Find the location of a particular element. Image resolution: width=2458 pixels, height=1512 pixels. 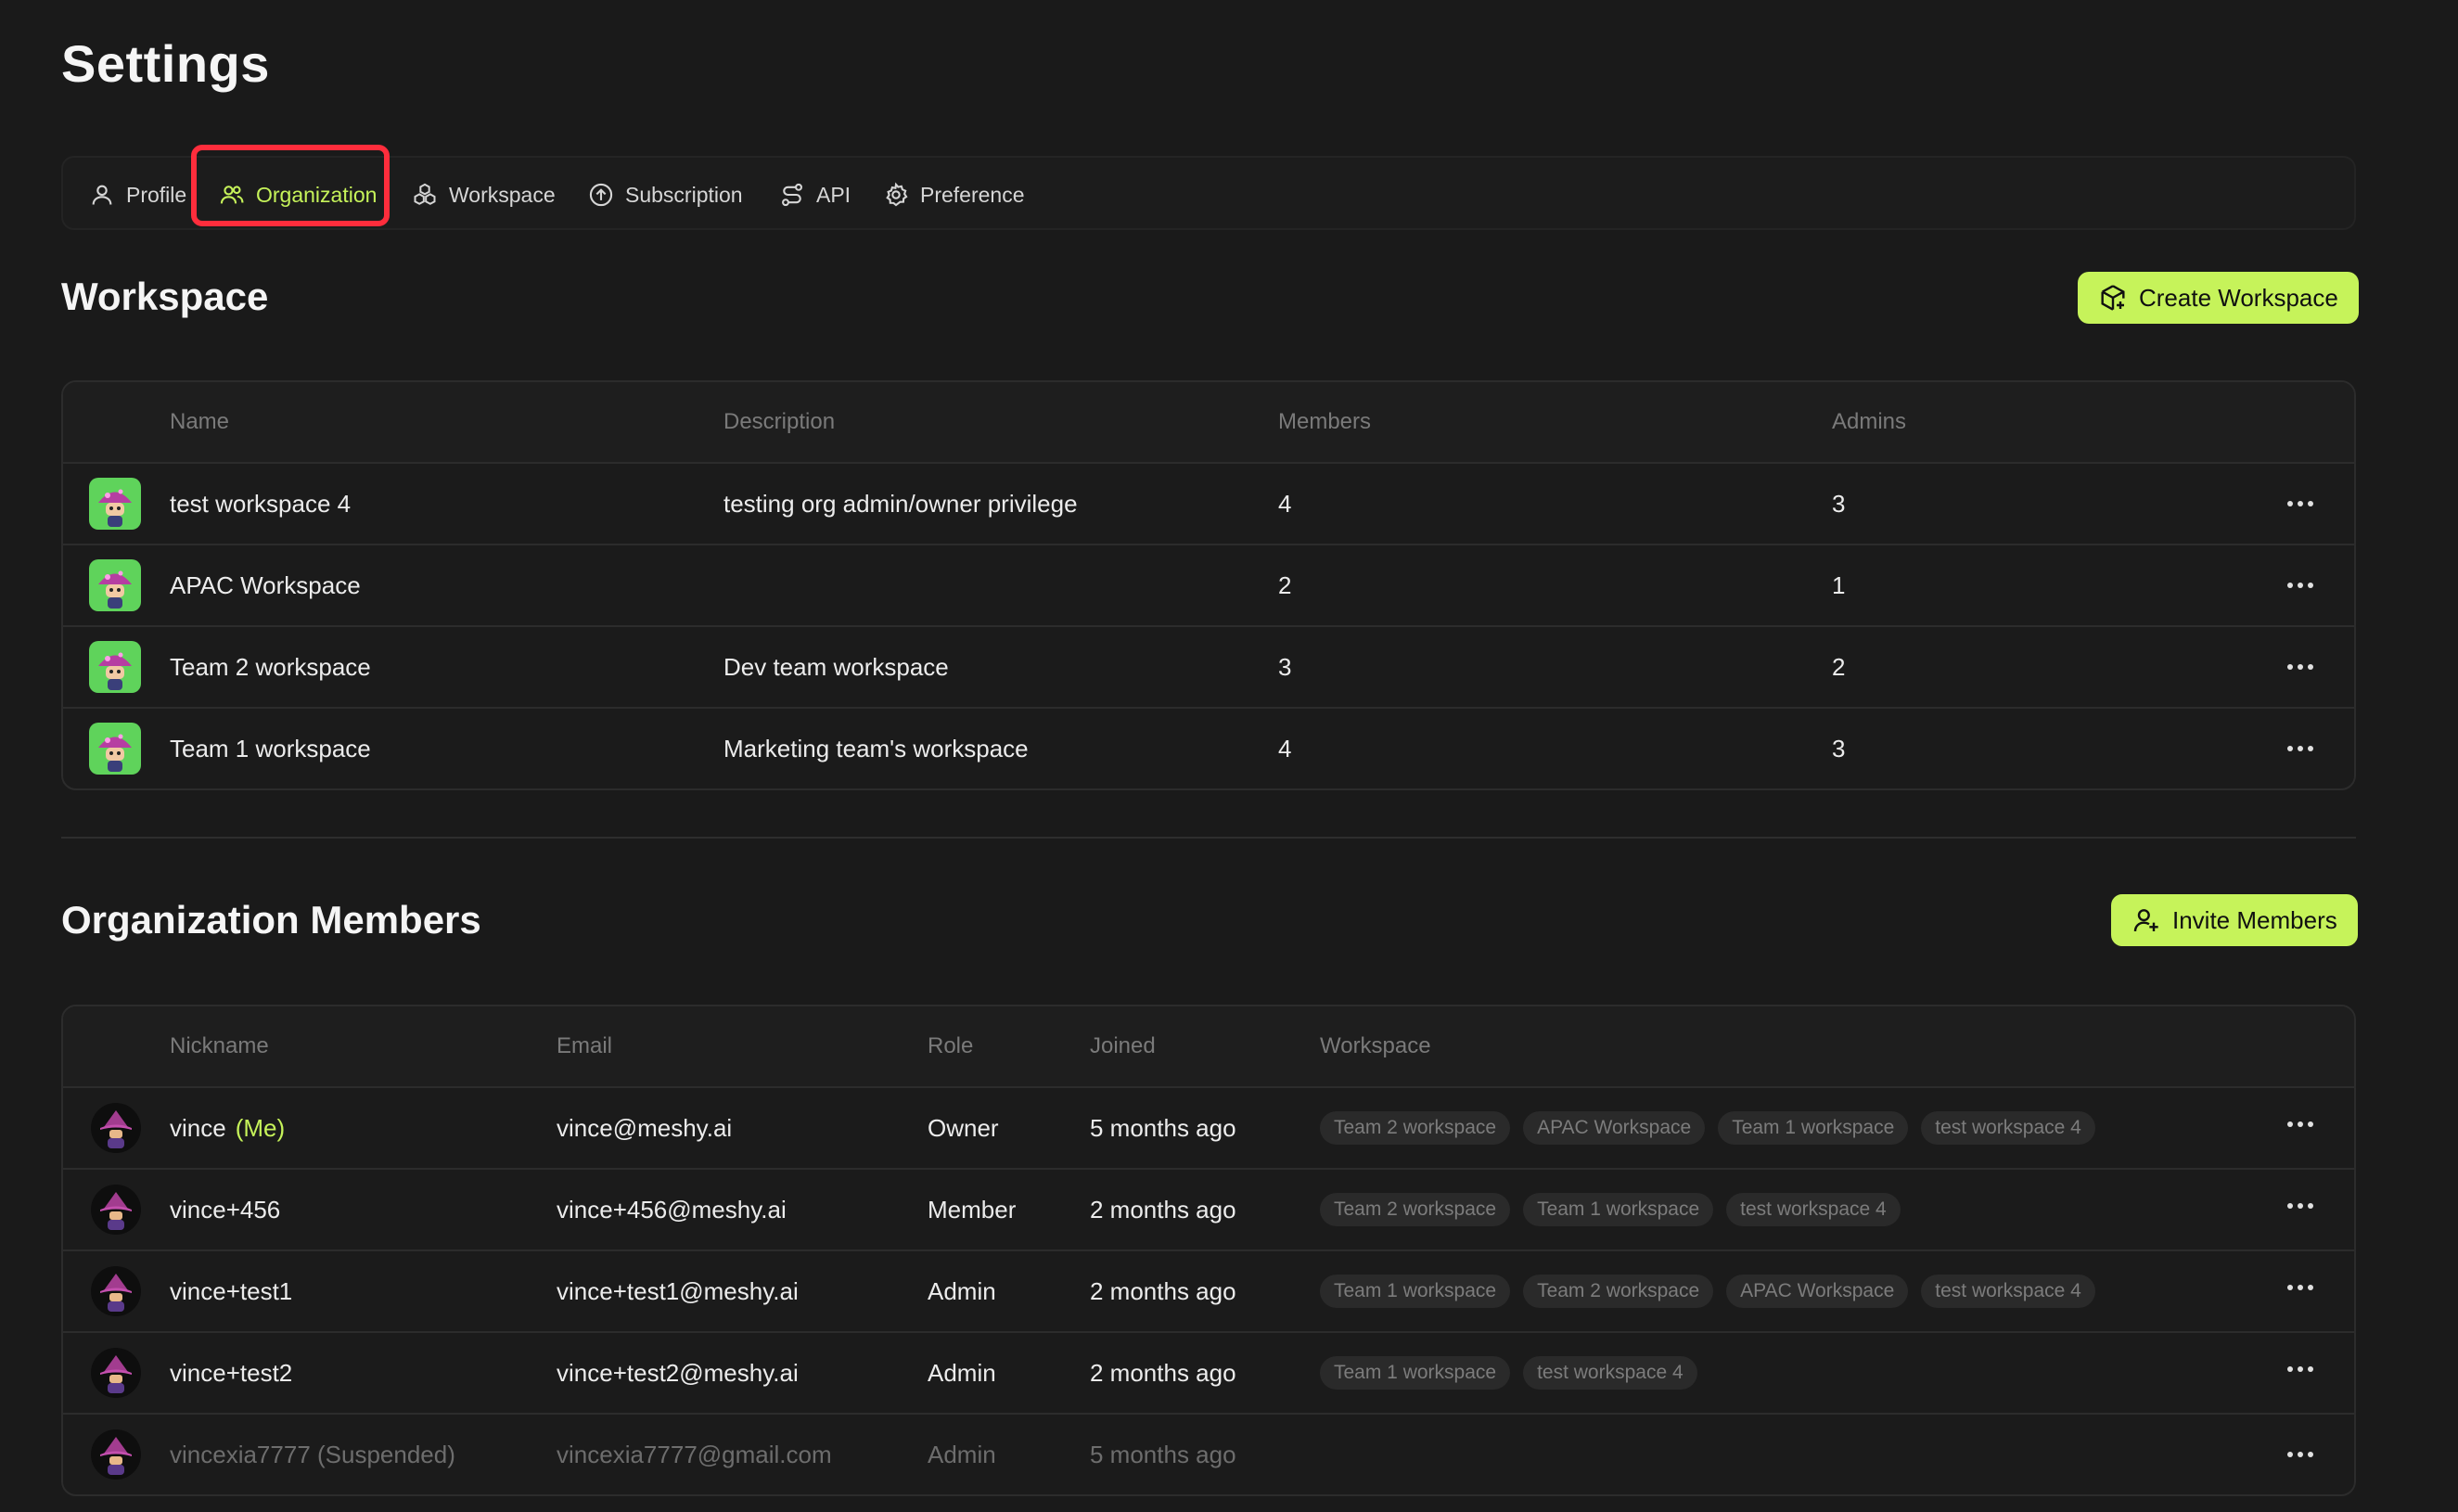

workspace-admins-count: 1 is located at coordinates (1839, 584).